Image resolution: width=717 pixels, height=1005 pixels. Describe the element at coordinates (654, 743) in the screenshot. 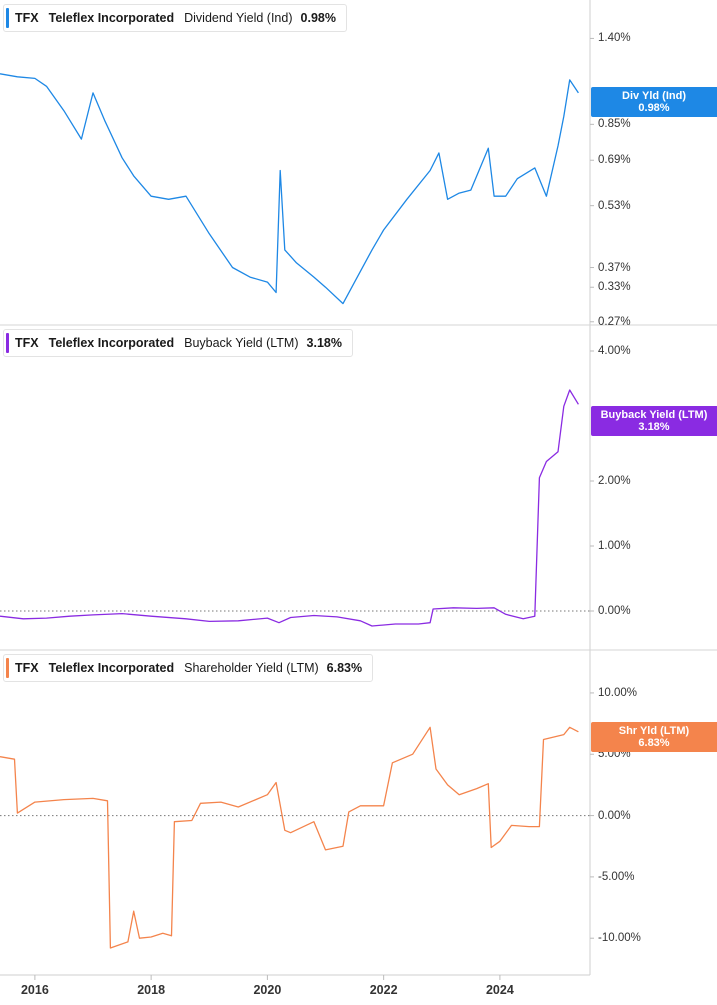

I see `flag-value: 6.83%` at that location.